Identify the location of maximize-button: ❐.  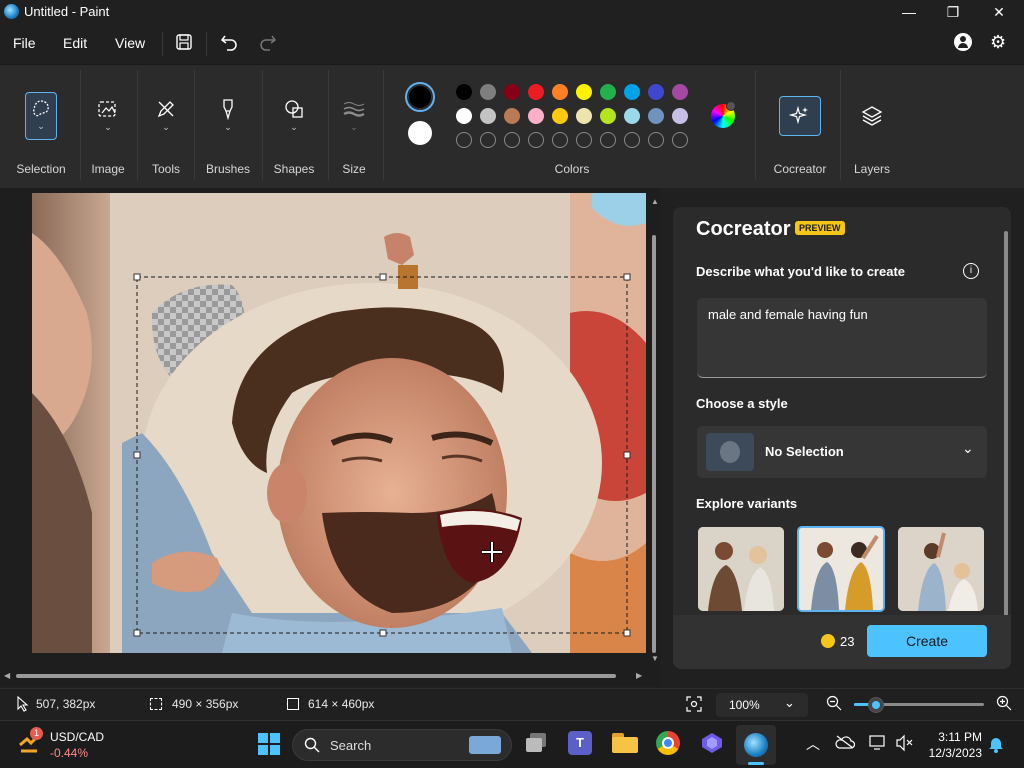
(953, 12).